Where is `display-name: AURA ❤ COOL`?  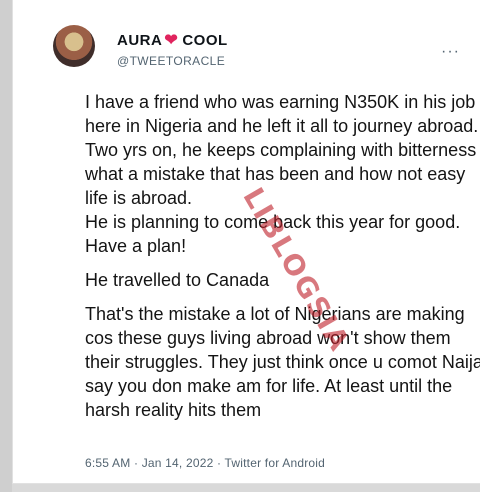 display-name: AURA ❤ COOL is located at coordinates (172, 40).